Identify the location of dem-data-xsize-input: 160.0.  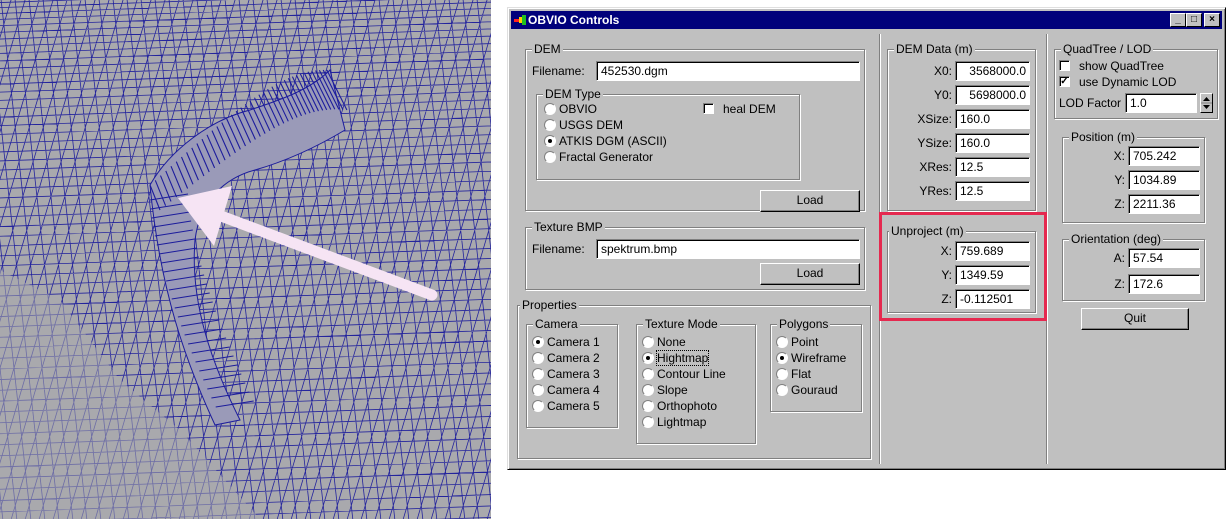
(992, 119).